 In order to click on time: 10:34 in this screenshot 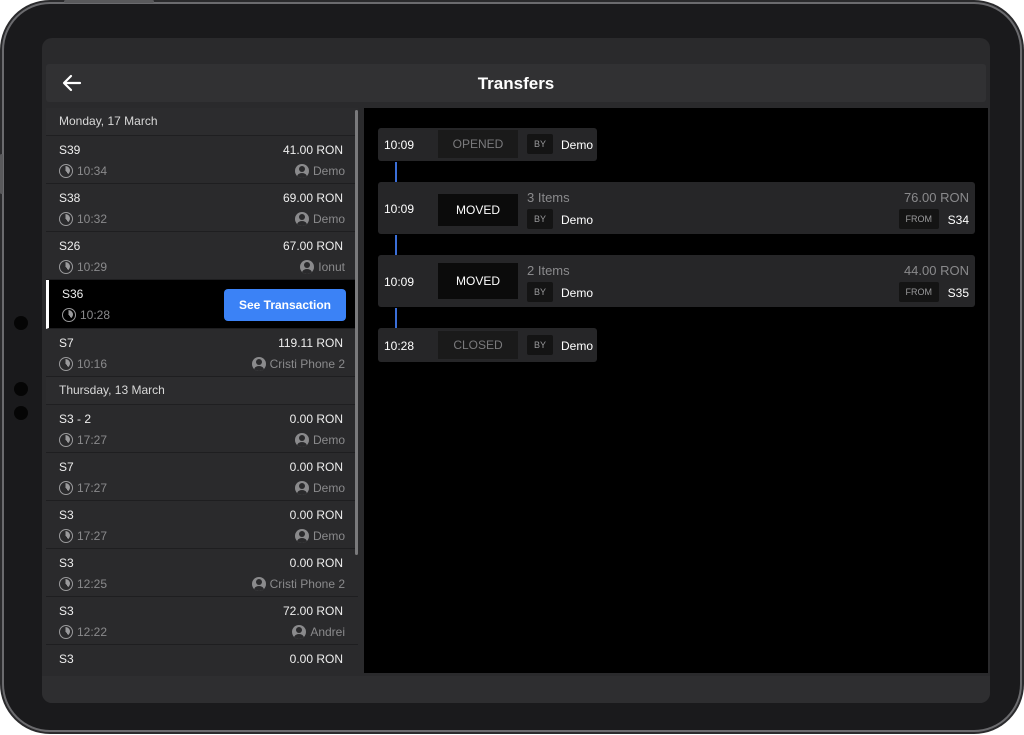, I will do `click(92, 171)`.